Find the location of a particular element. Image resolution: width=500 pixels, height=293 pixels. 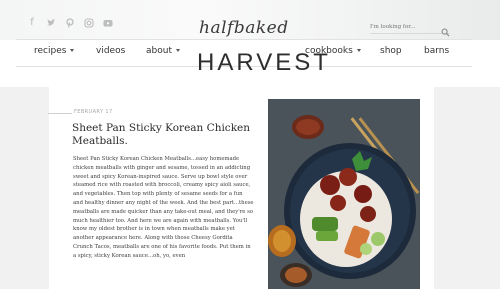

nav-about: about is located at coordinates (163, 51).